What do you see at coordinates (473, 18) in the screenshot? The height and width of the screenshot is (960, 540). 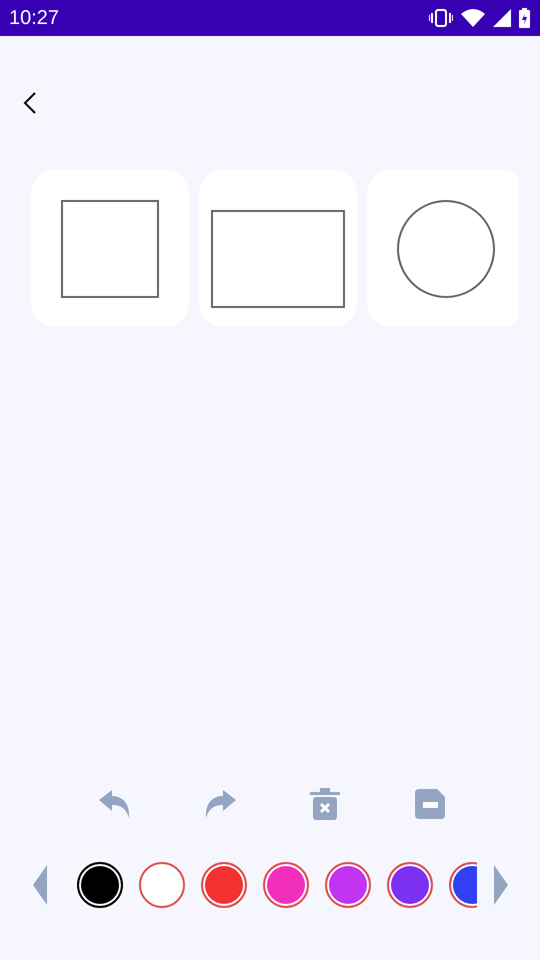 I see `wifi-icon` at bounding box center [473, 18].